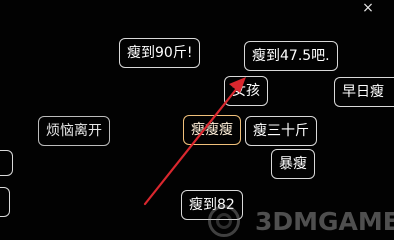 The height and width of the screenshot is (240, 394). I want to click on close-icon: ×, so click(368, 8).